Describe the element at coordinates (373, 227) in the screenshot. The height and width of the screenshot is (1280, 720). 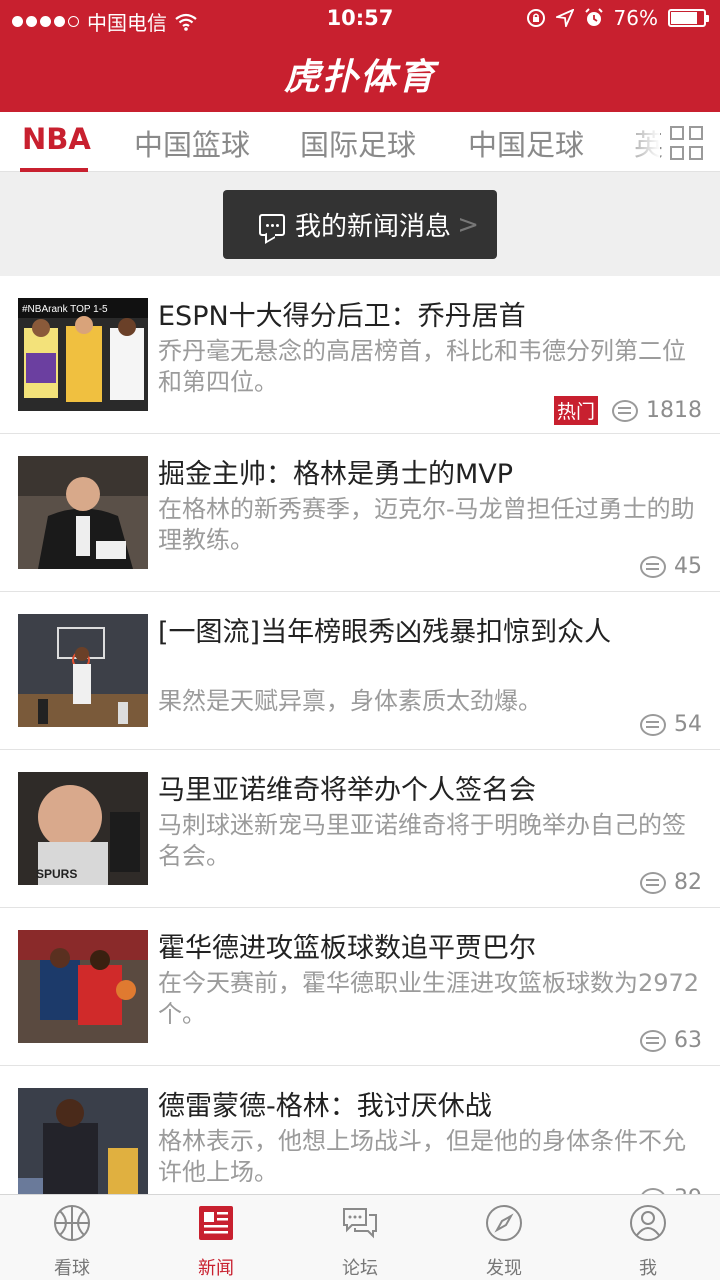
I see `message-button-label: 我的新闻消息` at that location.